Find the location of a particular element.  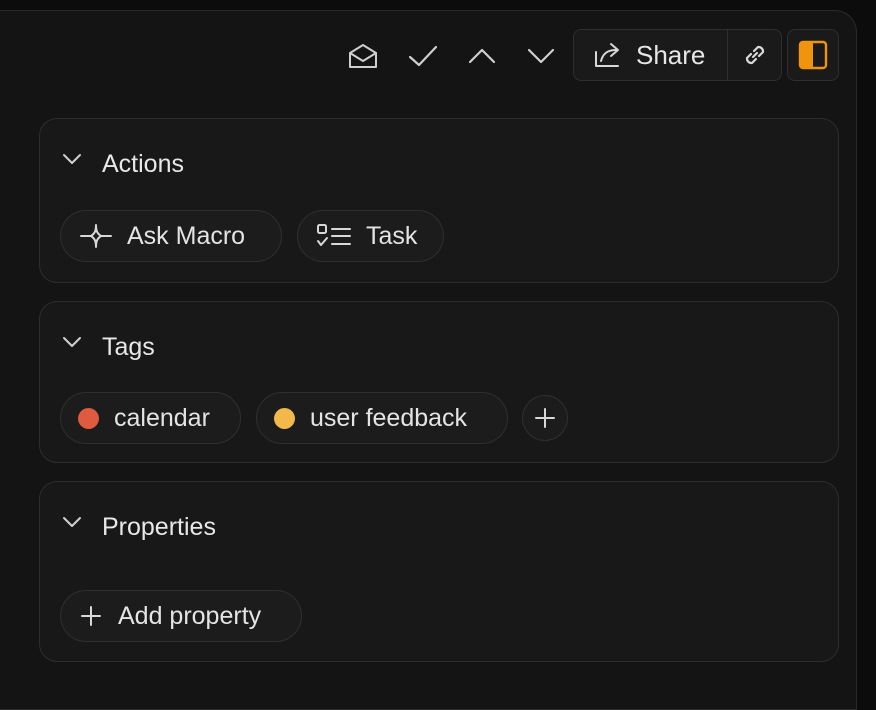

task-button: Task is located at coordinates (370, 236).